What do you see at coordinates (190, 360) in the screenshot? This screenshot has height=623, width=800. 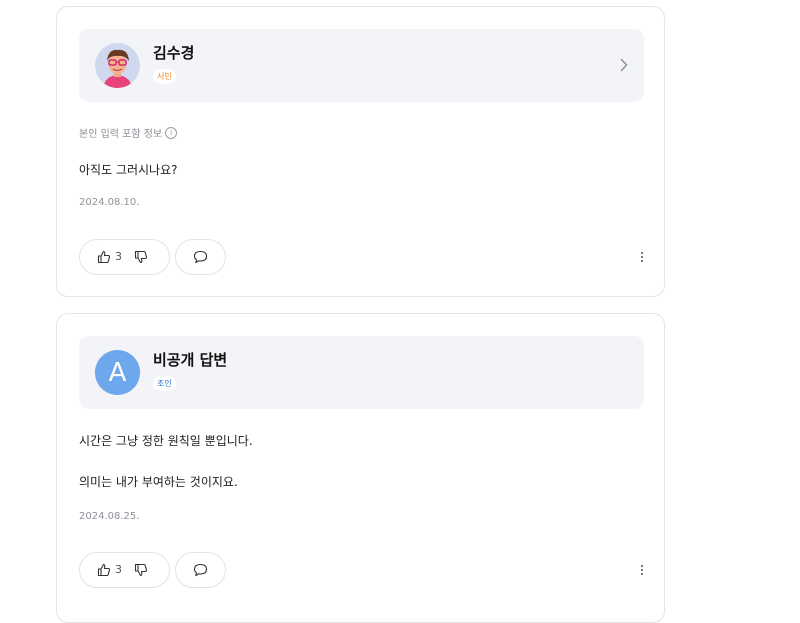 I see `author-name: 비공개 답변` at bounding box center [190, 360].